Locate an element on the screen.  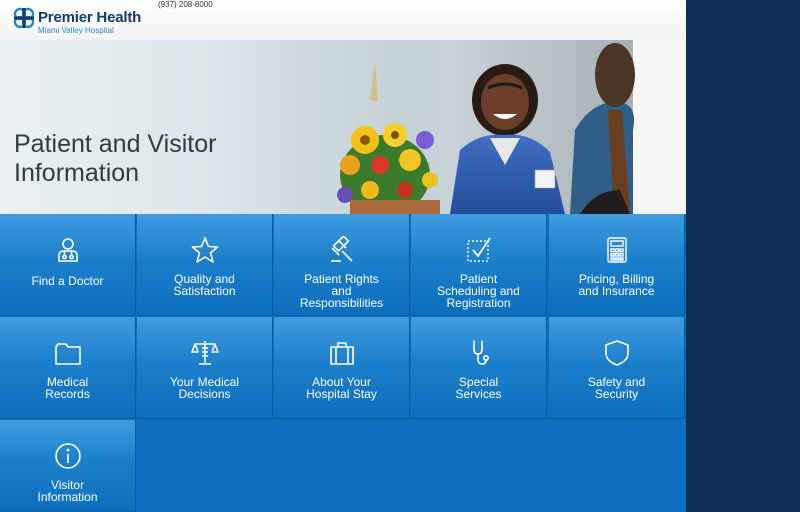
tile-visitor-information: Visitor Information is located at coordinates (68, 466).